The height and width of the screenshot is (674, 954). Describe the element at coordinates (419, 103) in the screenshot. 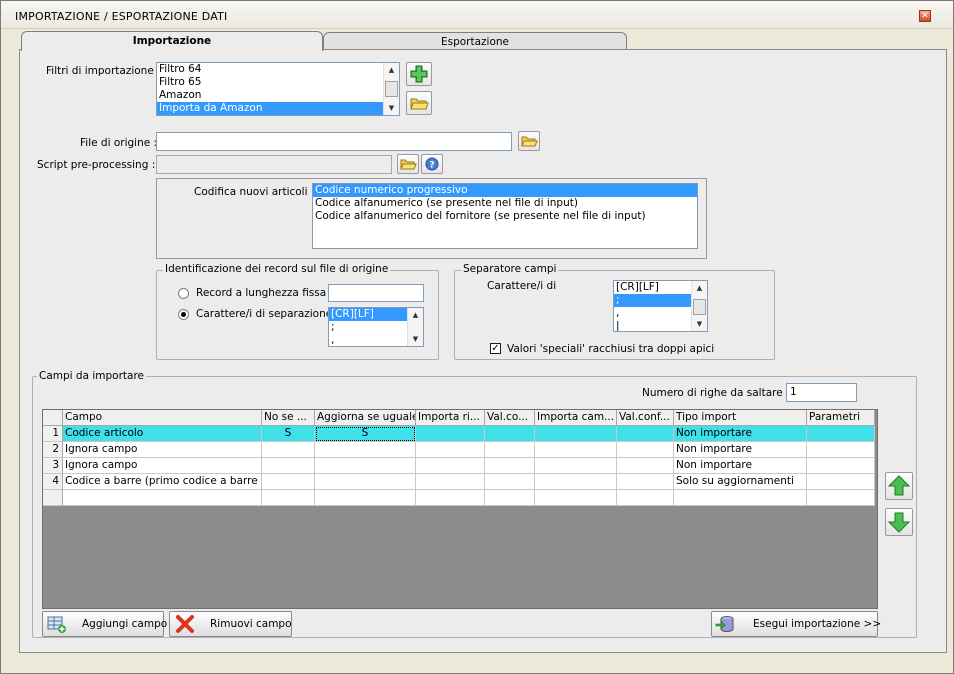

I see `open-filter-button` at that location.